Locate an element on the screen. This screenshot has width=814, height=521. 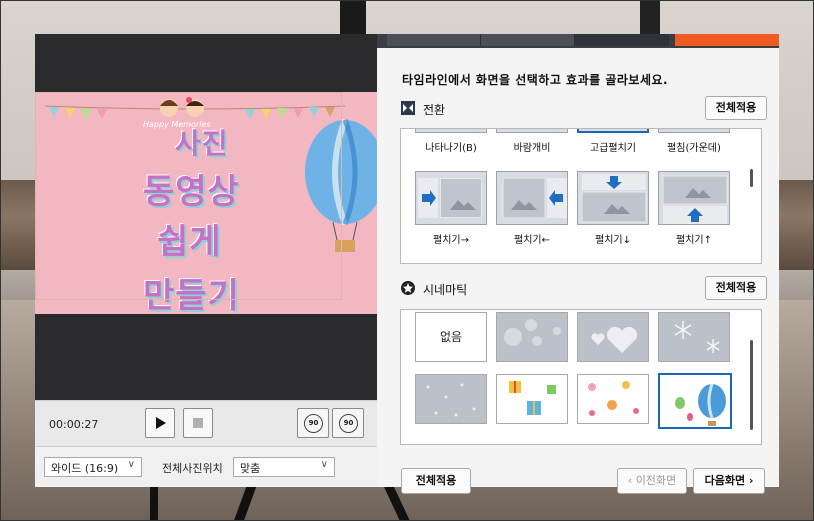
gift-icon is located at coordinates (532, 398).